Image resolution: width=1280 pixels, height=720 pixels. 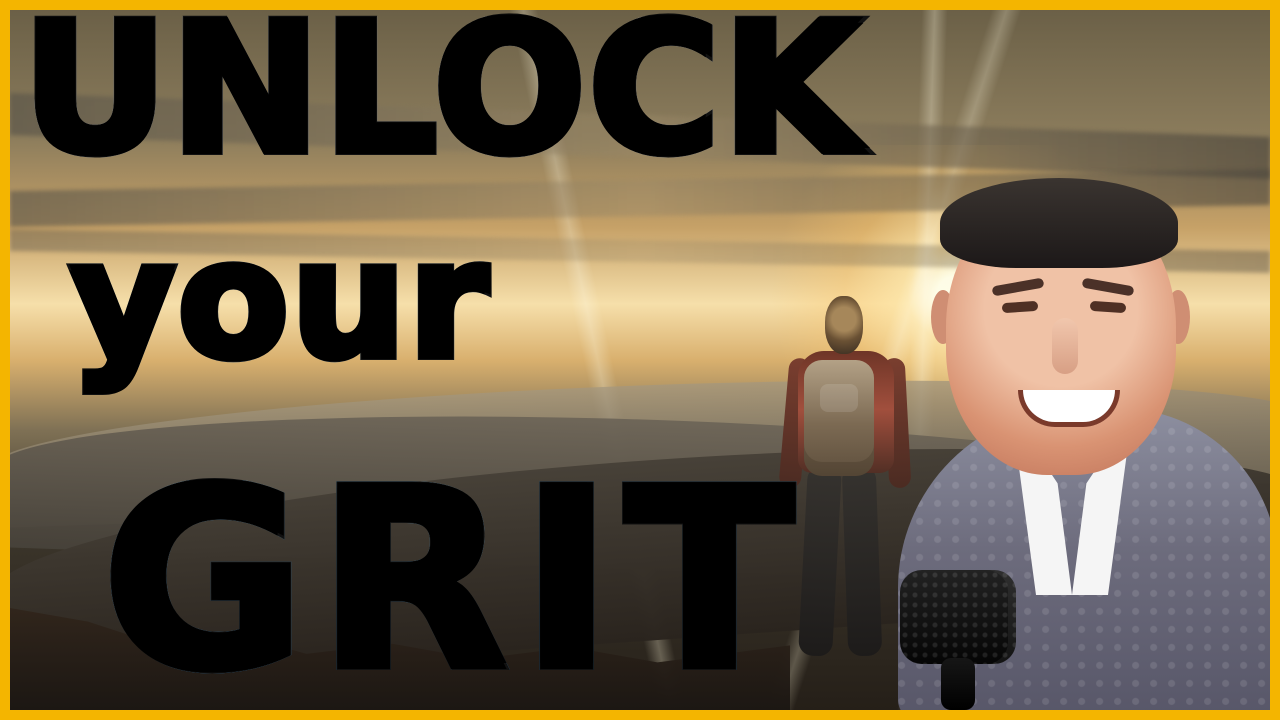 What do you see at coordinates (958, 684) in the screenshot?
I see `microphone-neck` at bounding box center [958, 684].